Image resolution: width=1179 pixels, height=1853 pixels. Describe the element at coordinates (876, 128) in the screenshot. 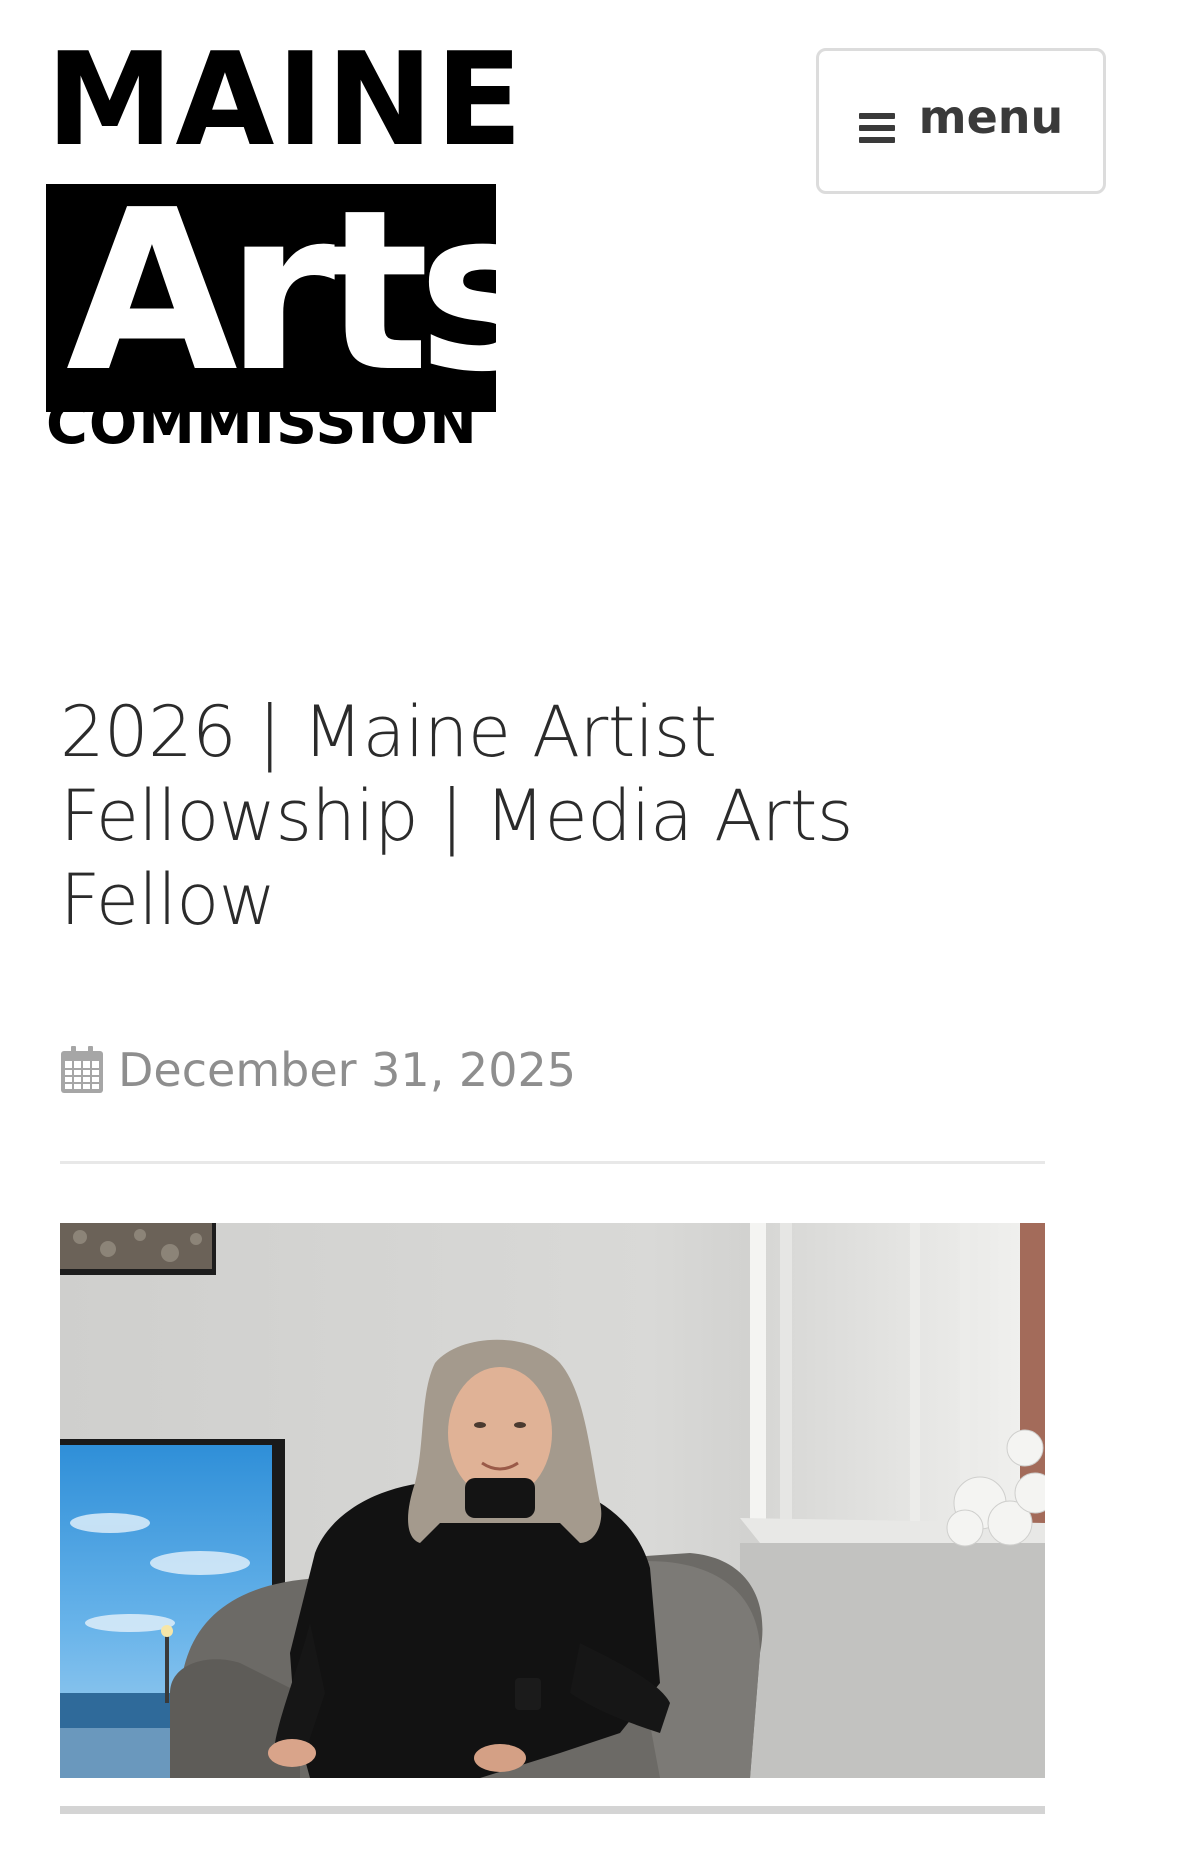

I see `hamburger-icon` at that location.